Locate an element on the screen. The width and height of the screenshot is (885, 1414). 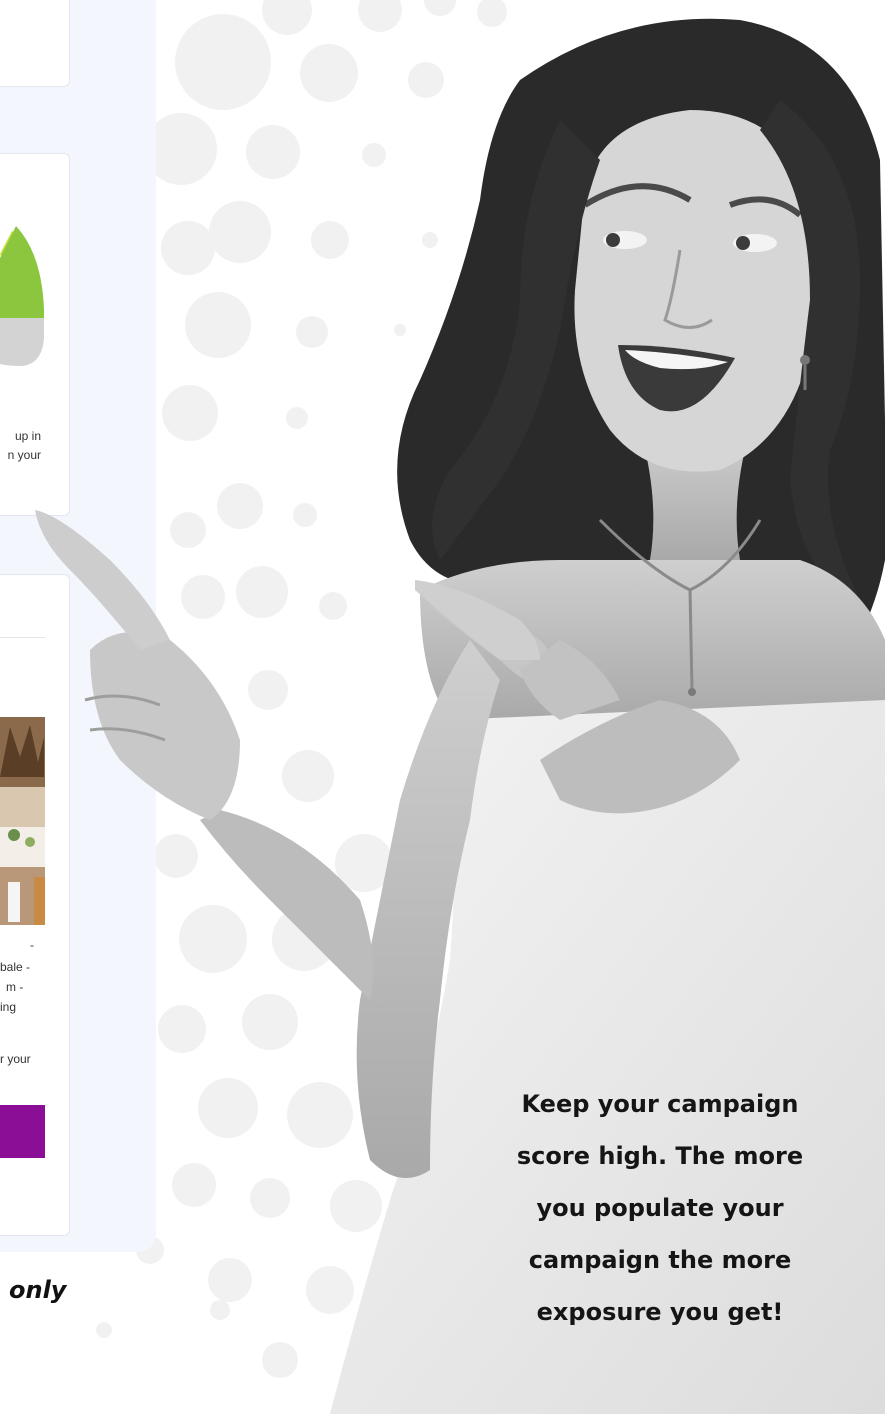
tagline-line-3: you populate your is located at coordinates (660, 1208).